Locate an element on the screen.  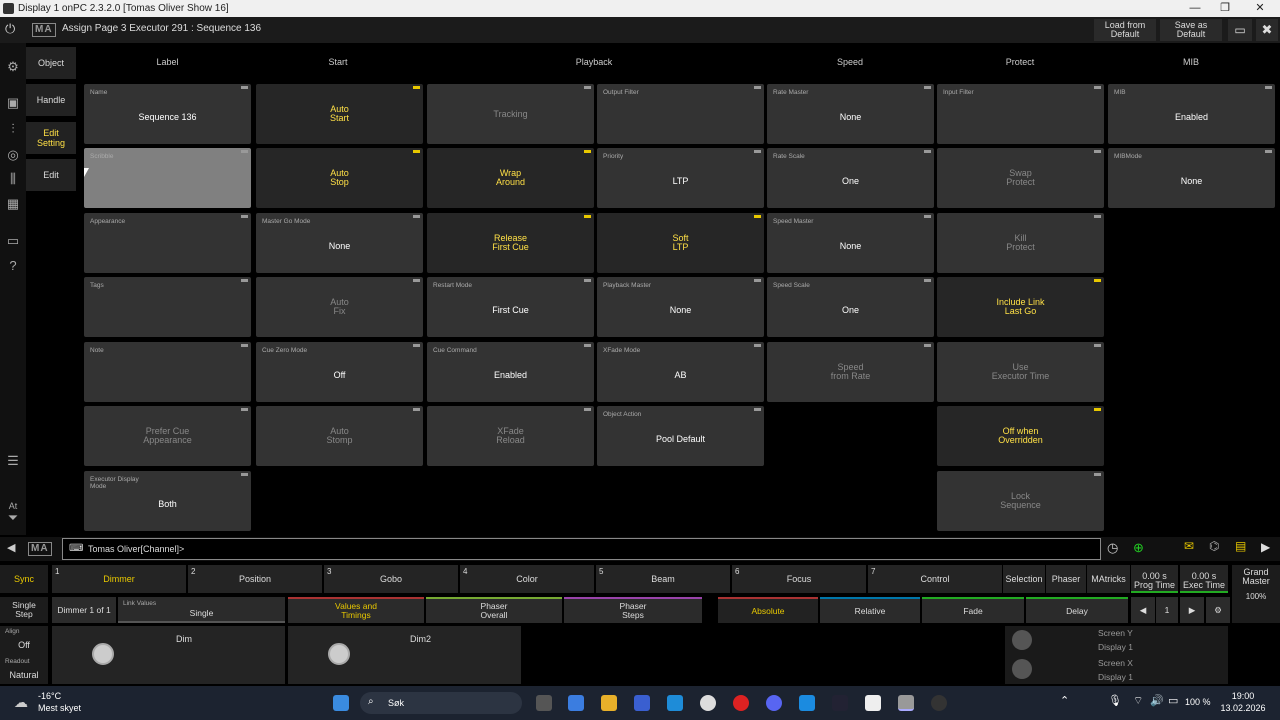
setting-cell-c1-2: Master Go Mode None is located at coordinates (339, 243).